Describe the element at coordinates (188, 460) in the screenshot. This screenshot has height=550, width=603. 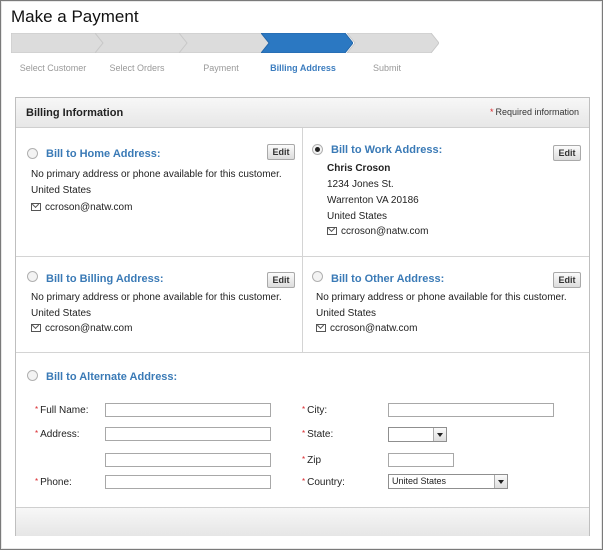
I see `address-line2-input` at that location.